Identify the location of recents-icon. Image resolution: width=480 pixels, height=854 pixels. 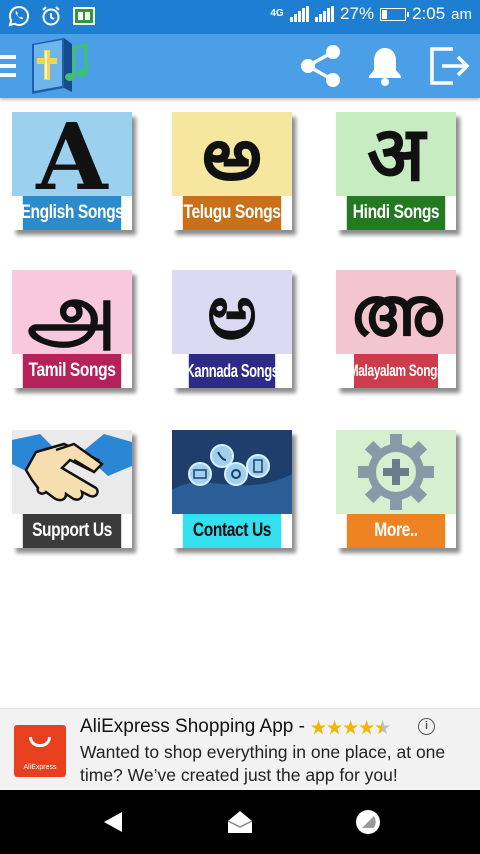
(368, 822).